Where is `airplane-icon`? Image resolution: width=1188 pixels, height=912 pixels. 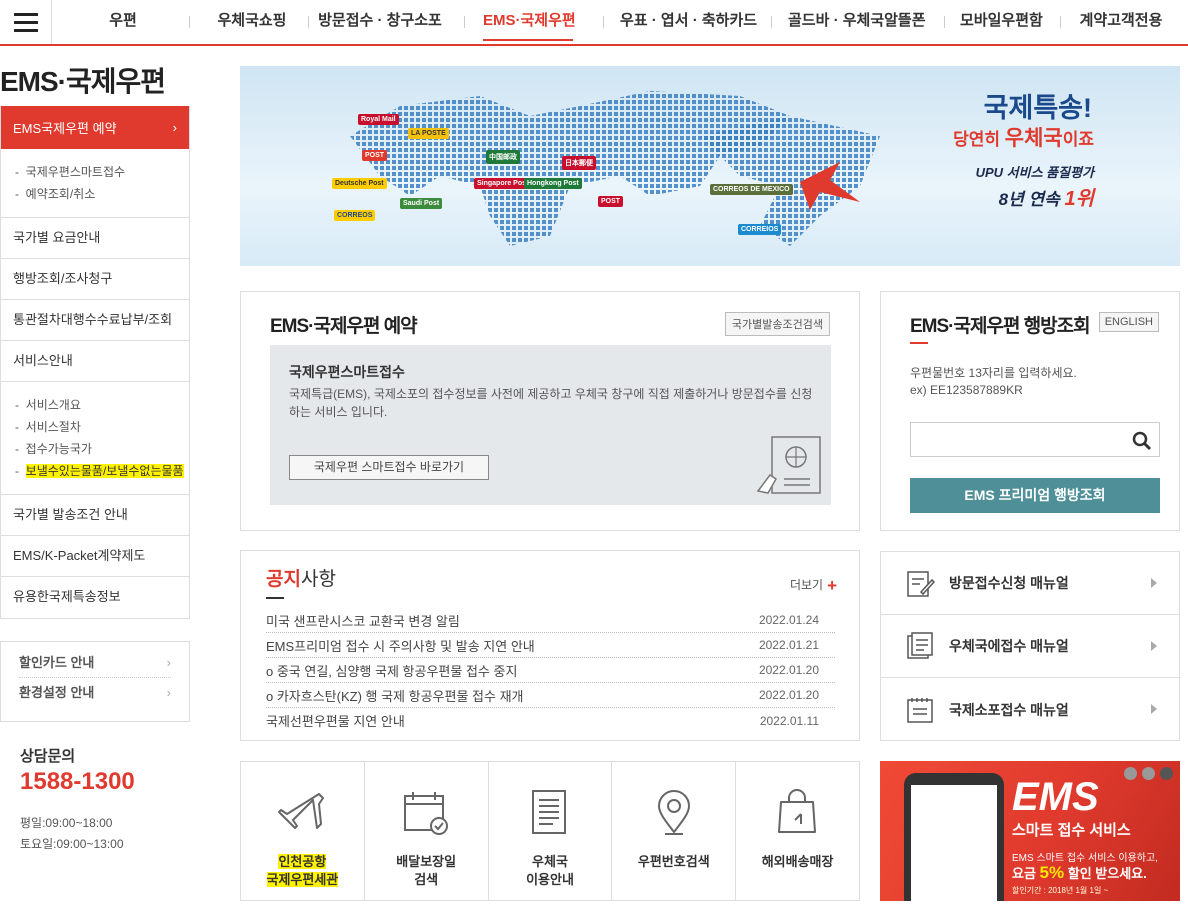
airplane-icon is located at coordinates (301, 811).